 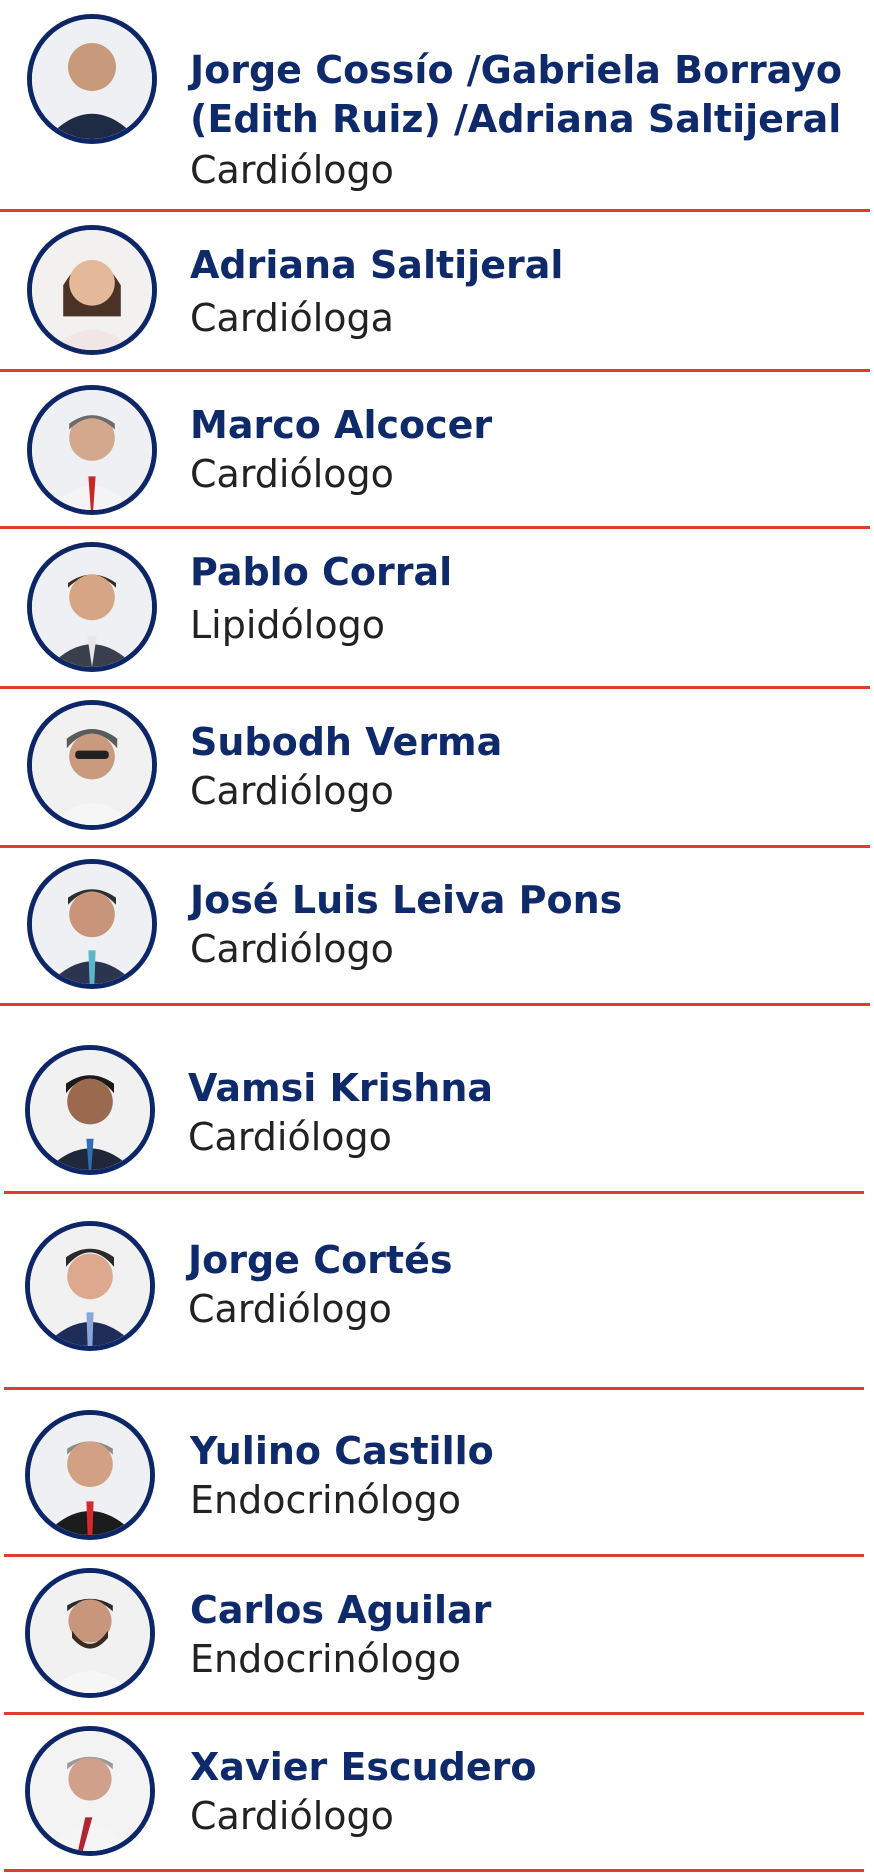 What do you see at coordinates (346, 742) in the screenshot?
I see `speaker-name: Subodh Verma` at bounding box center [346, 742].